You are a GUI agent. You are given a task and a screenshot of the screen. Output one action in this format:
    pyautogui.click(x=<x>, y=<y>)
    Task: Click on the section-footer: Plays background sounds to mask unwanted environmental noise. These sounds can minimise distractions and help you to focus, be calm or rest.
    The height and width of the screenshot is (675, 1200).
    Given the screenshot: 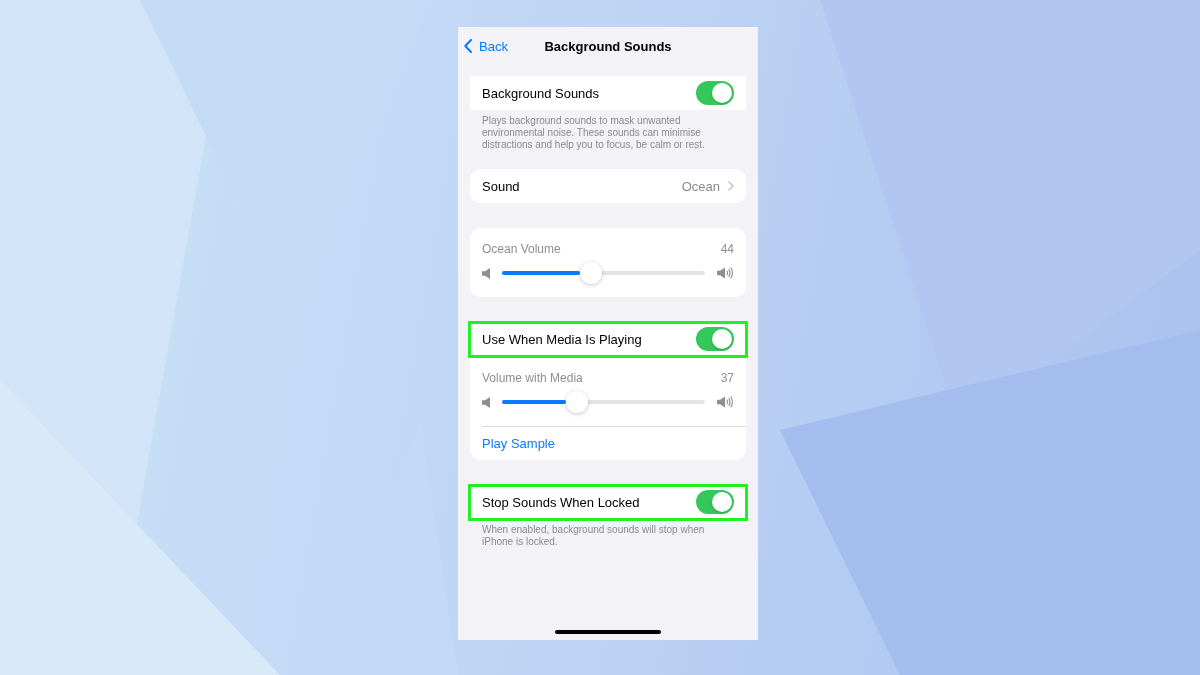 What is the action you would take?
    pyautogui.click(x=608, y=130)
    